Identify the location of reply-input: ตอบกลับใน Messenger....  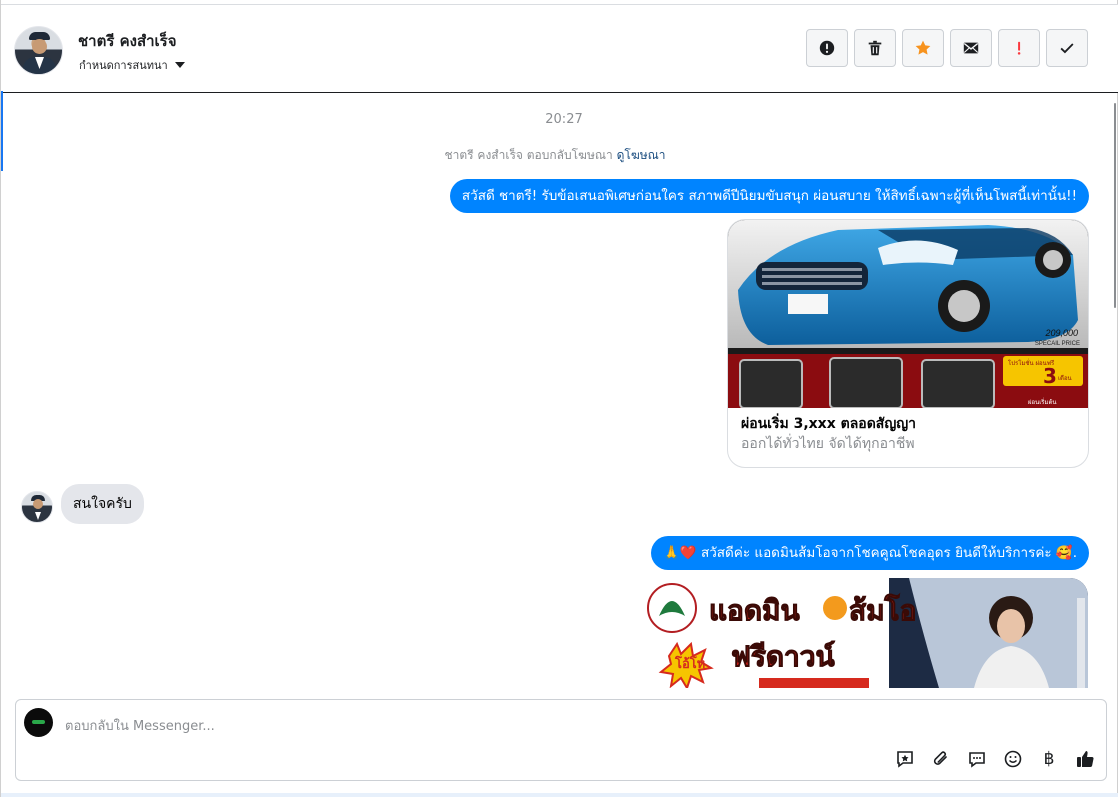
(140, 725).